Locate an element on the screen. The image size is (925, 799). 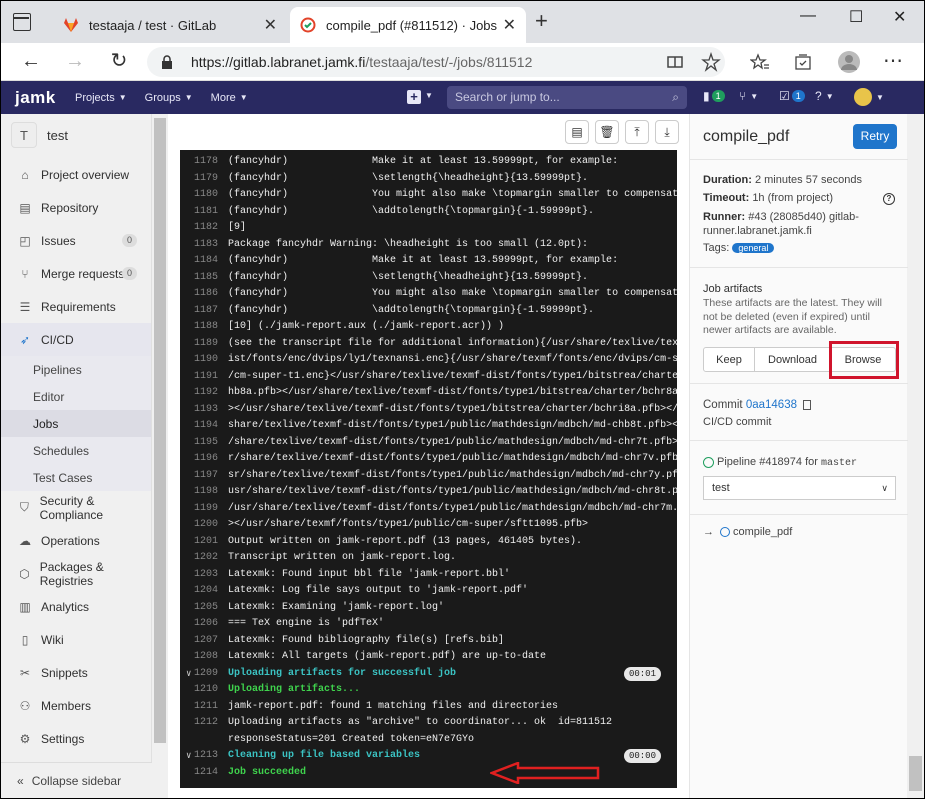
log-line: 1182 [9] is located at coordinates (428, 228).